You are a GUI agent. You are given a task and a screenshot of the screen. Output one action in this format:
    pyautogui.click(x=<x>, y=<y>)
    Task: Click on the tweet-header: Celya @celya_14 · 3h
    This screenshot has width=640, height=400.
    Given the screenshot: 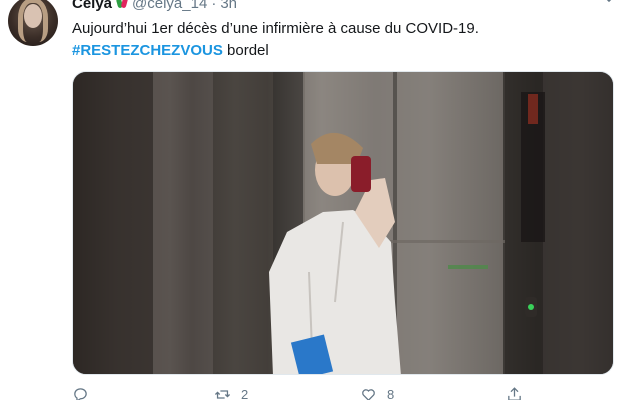 What is the action you would take?
    pyautogui.click(x=154, y=6)
    